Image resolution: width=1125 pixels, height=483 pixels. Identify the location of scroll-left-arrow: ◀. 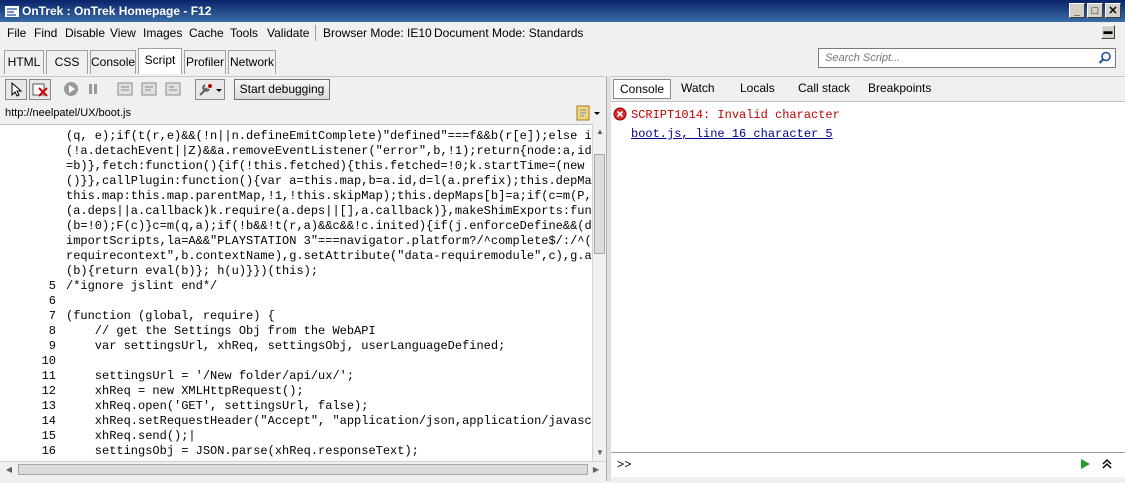
(9, 470).